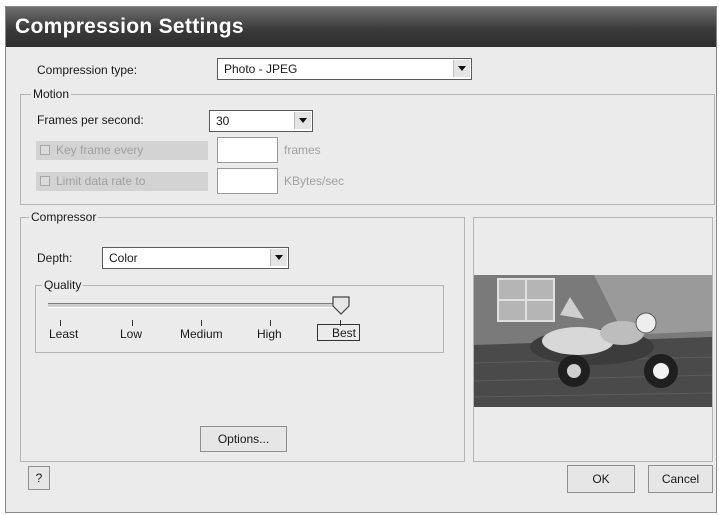 This screenshot has height=515, width=719. What do you see at coordinates (101, 181) in the screenshot?
I see `limit-data-rate-label: Limit data rate to` at bounding box center [101, 181].